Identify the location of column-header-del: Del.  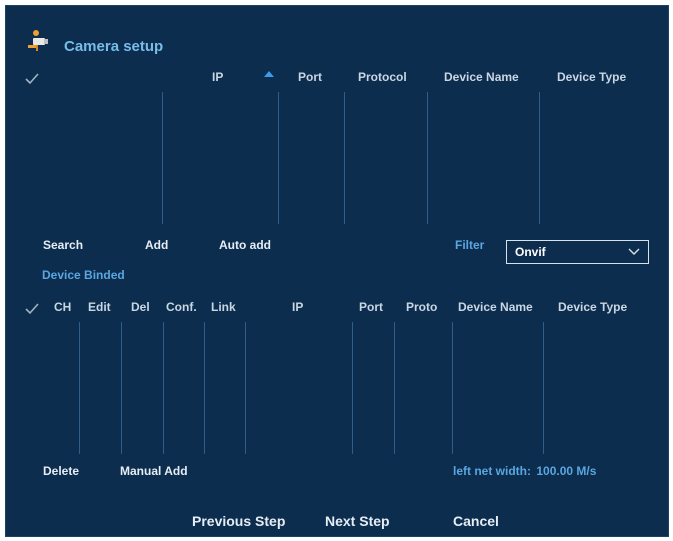
(140, 307).